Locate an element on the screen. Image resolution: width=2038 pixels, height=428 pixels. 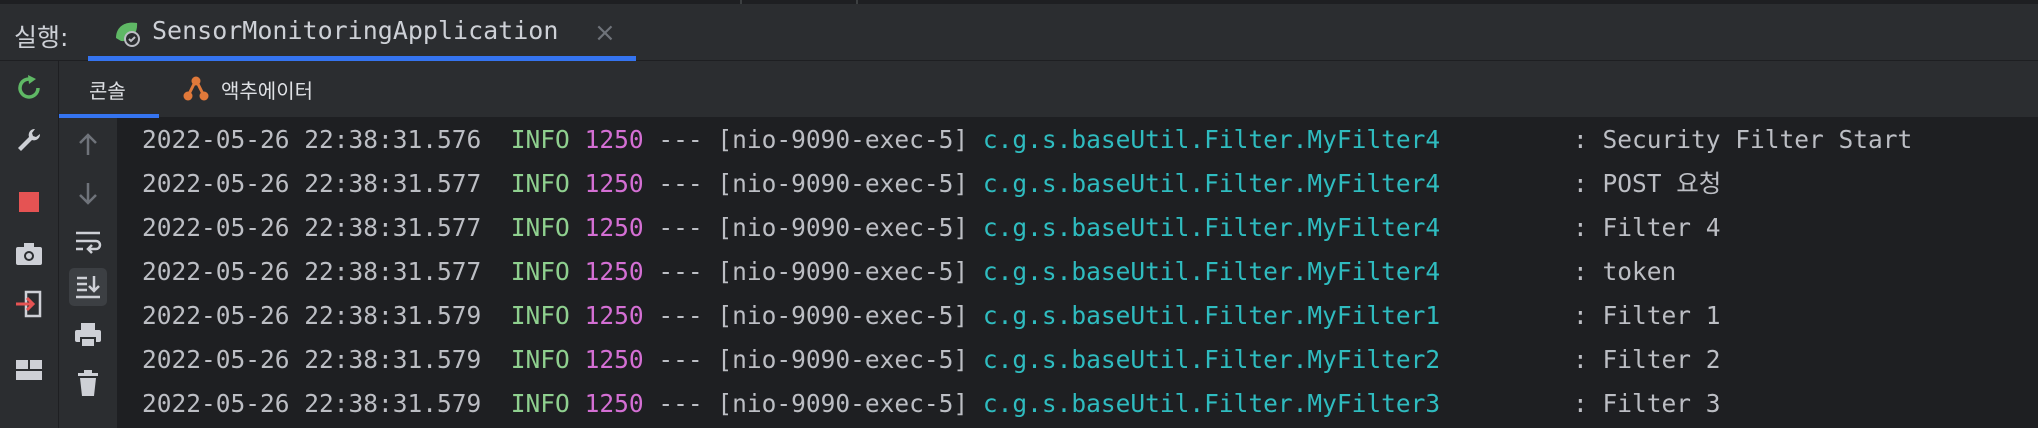
layout-button is located at coordinates (29, 370).